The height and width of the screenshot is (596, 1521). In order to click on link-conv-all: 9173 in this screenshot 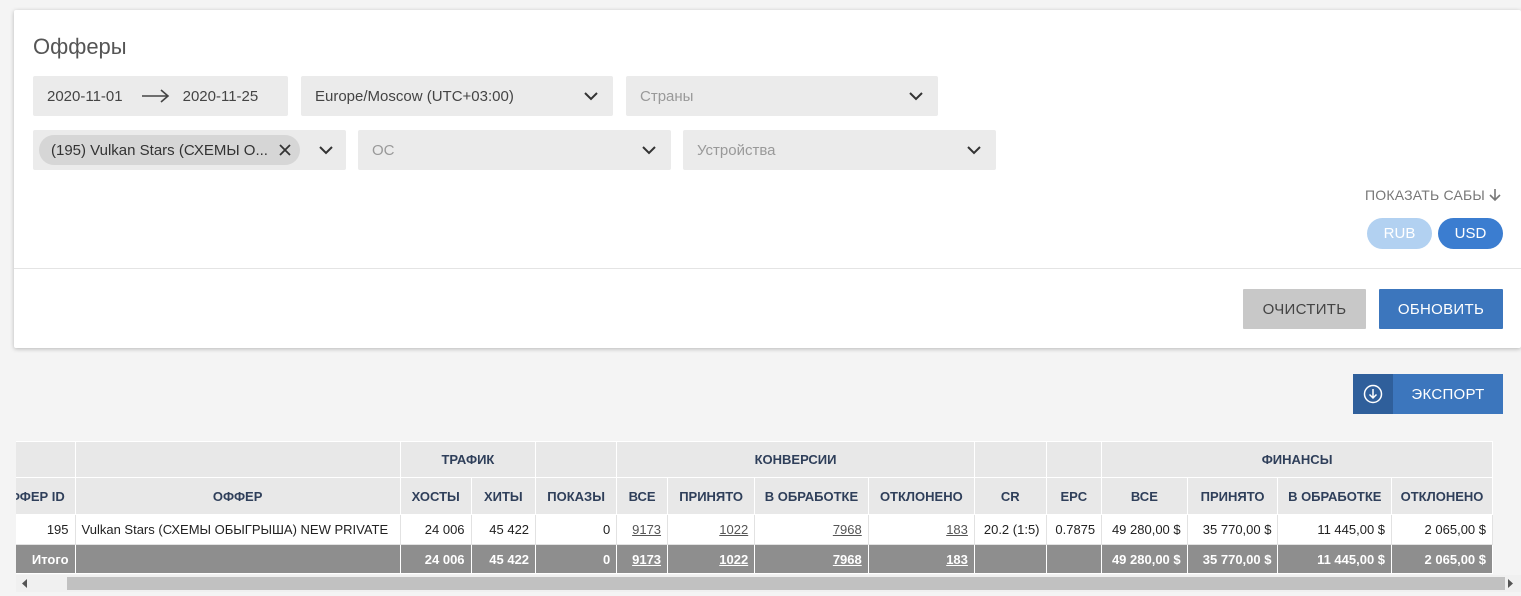, I will do `click(646, 529)`.